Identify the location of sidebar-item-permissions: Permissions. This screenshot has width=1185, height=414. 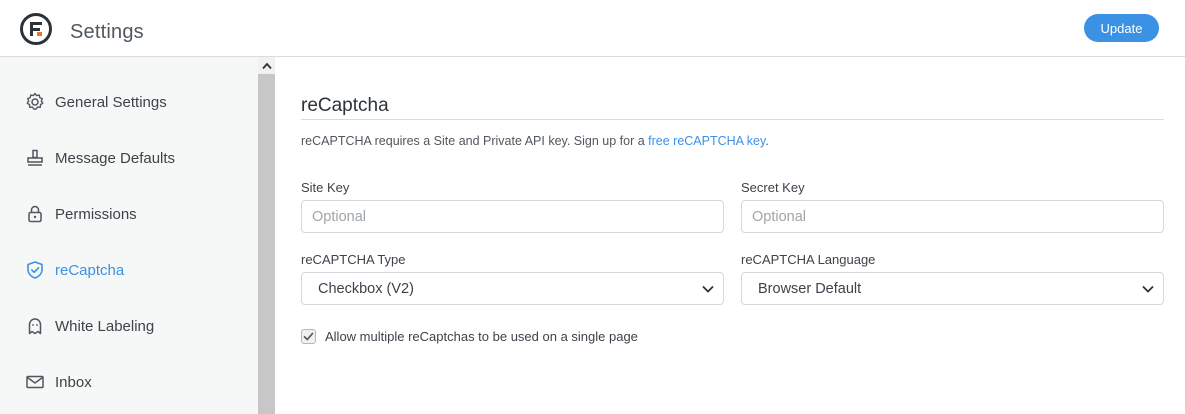
(129, 214).